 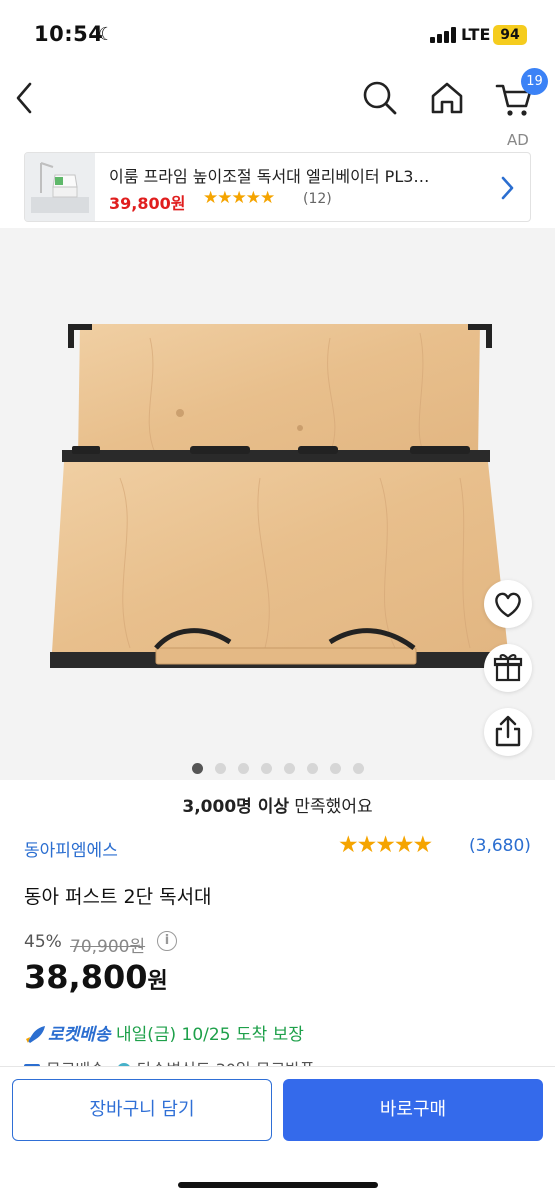 What do you see at coordinates (235, 807) in the screenshot?
I see `satisfaction-highlight: 3,000명 이상` at bounding box center [235, 807].